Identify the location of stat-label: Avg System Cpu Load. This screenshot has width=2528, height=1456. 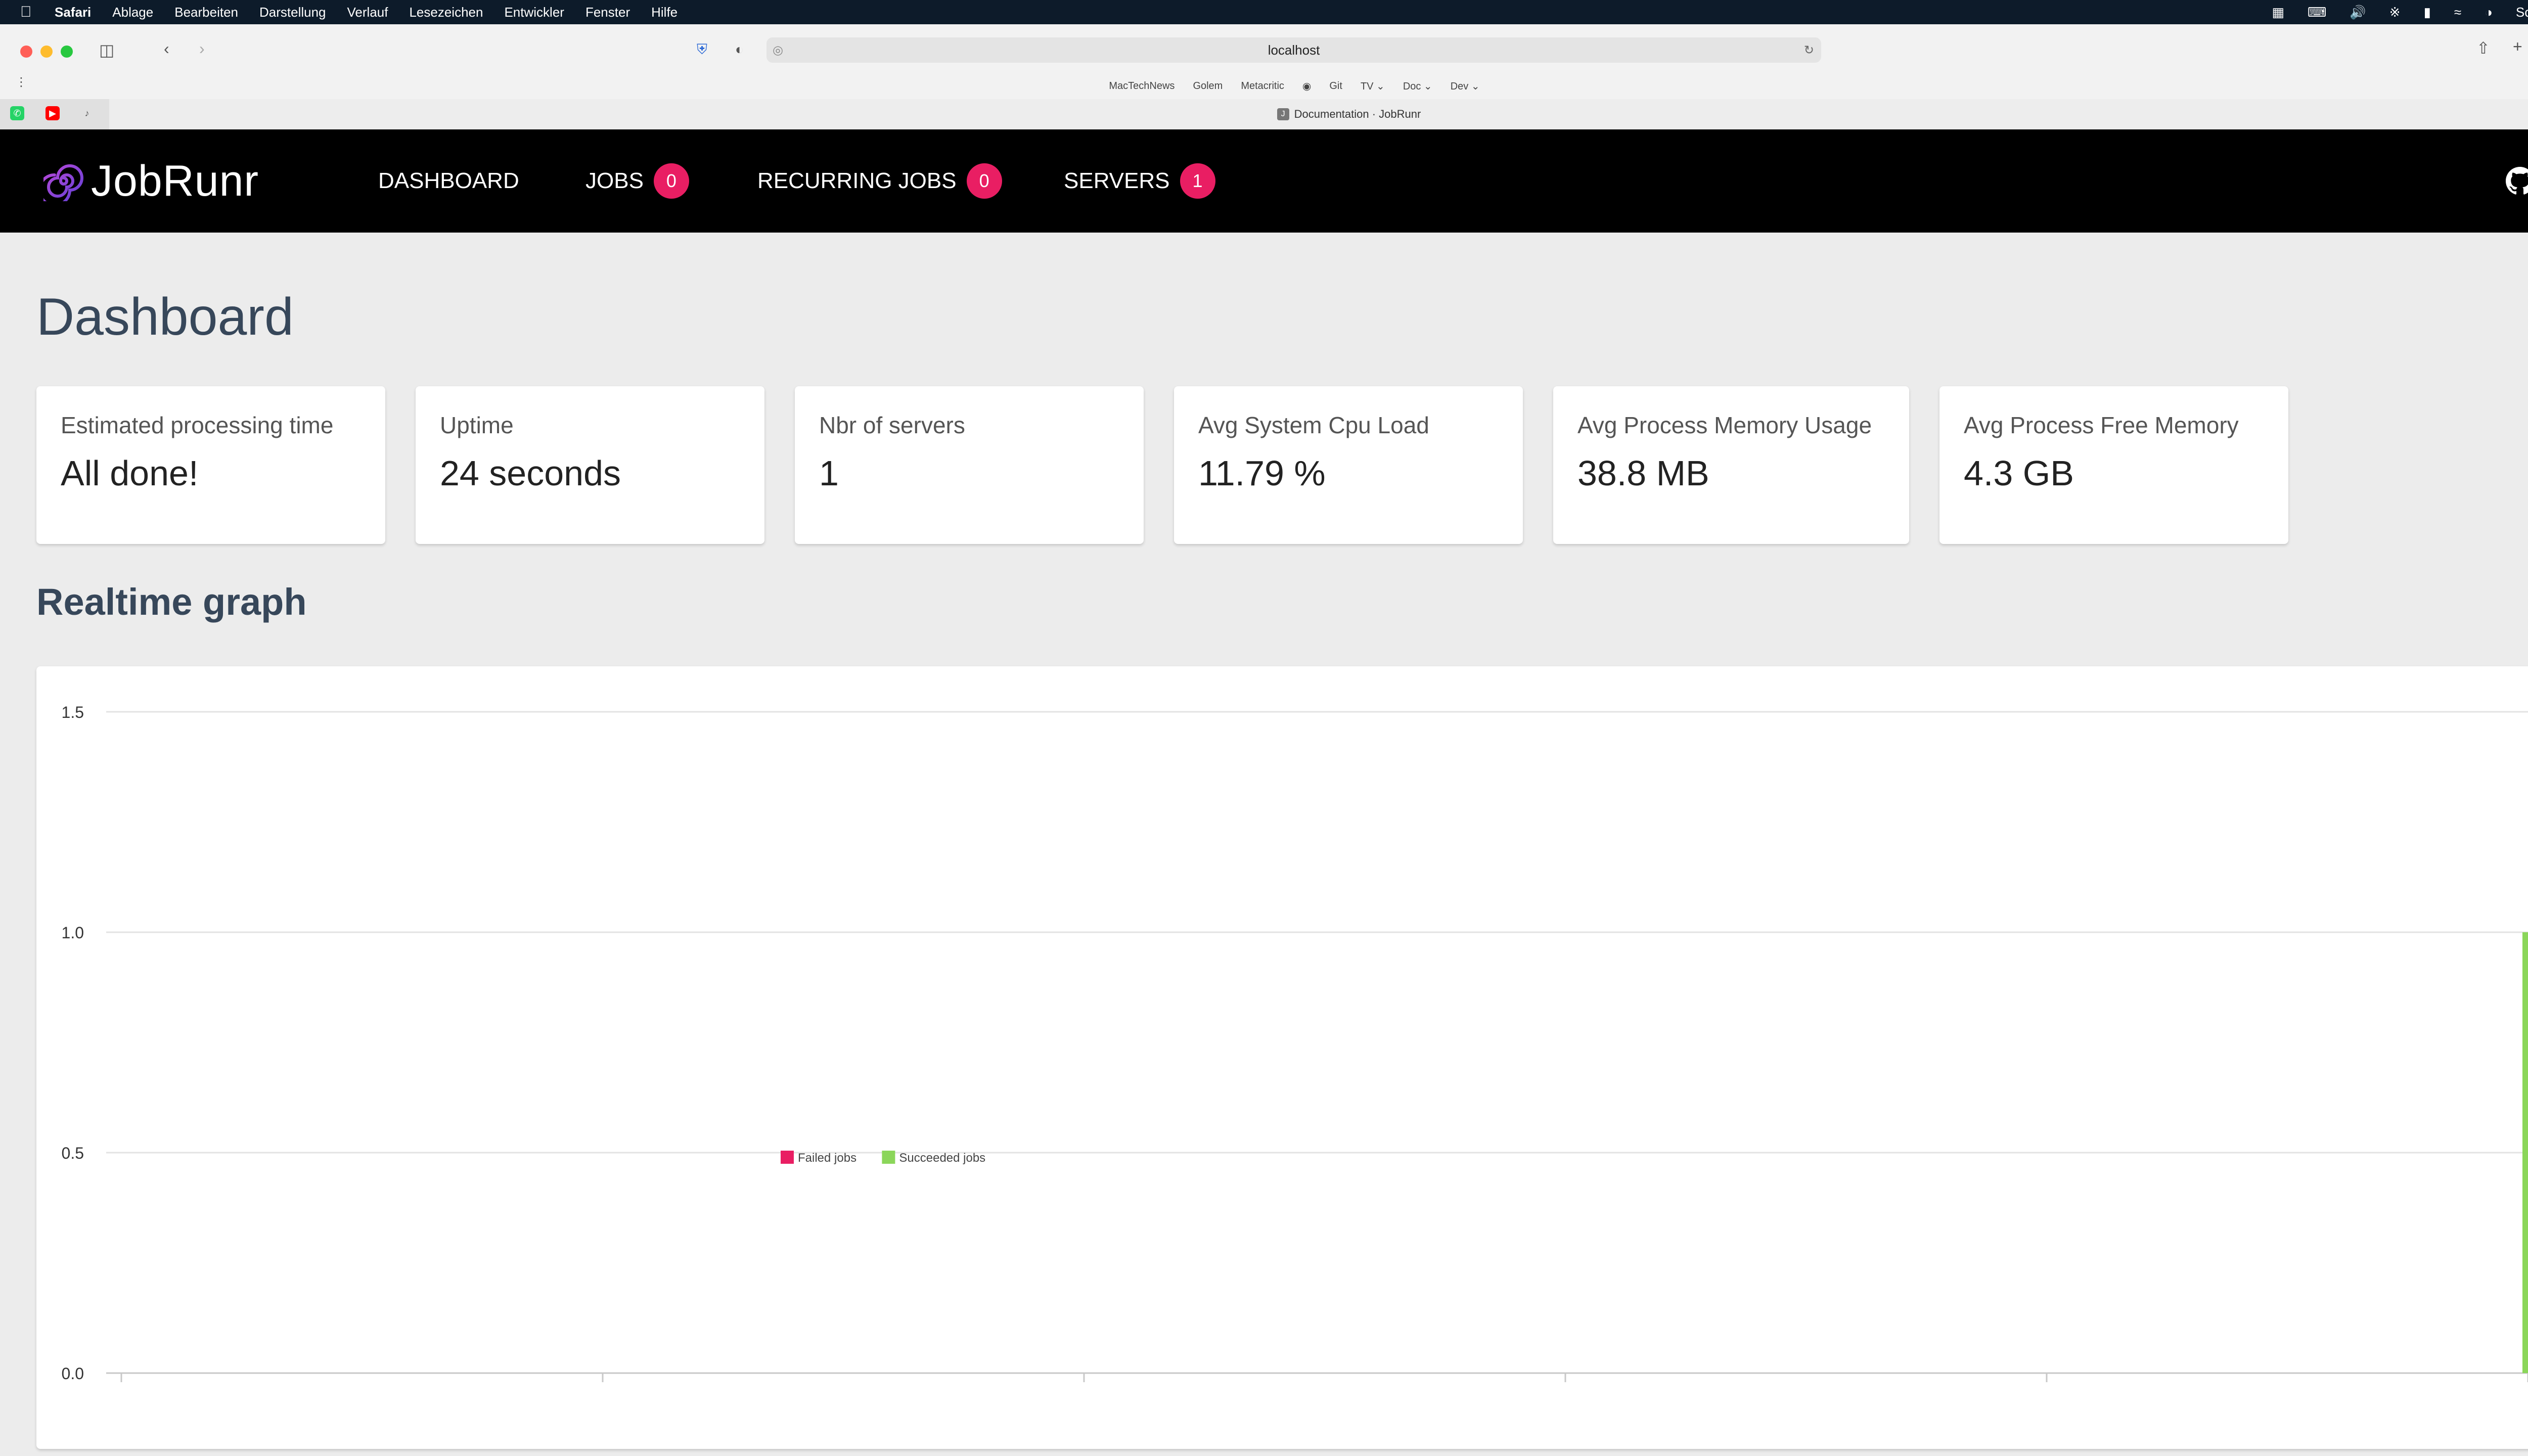
(1313, 425).